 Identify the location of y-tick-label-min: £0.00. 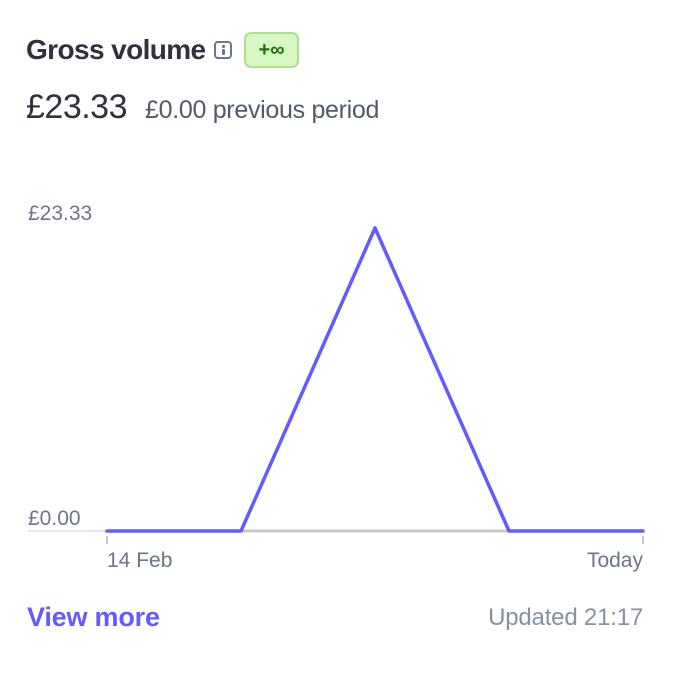
(54, 518).